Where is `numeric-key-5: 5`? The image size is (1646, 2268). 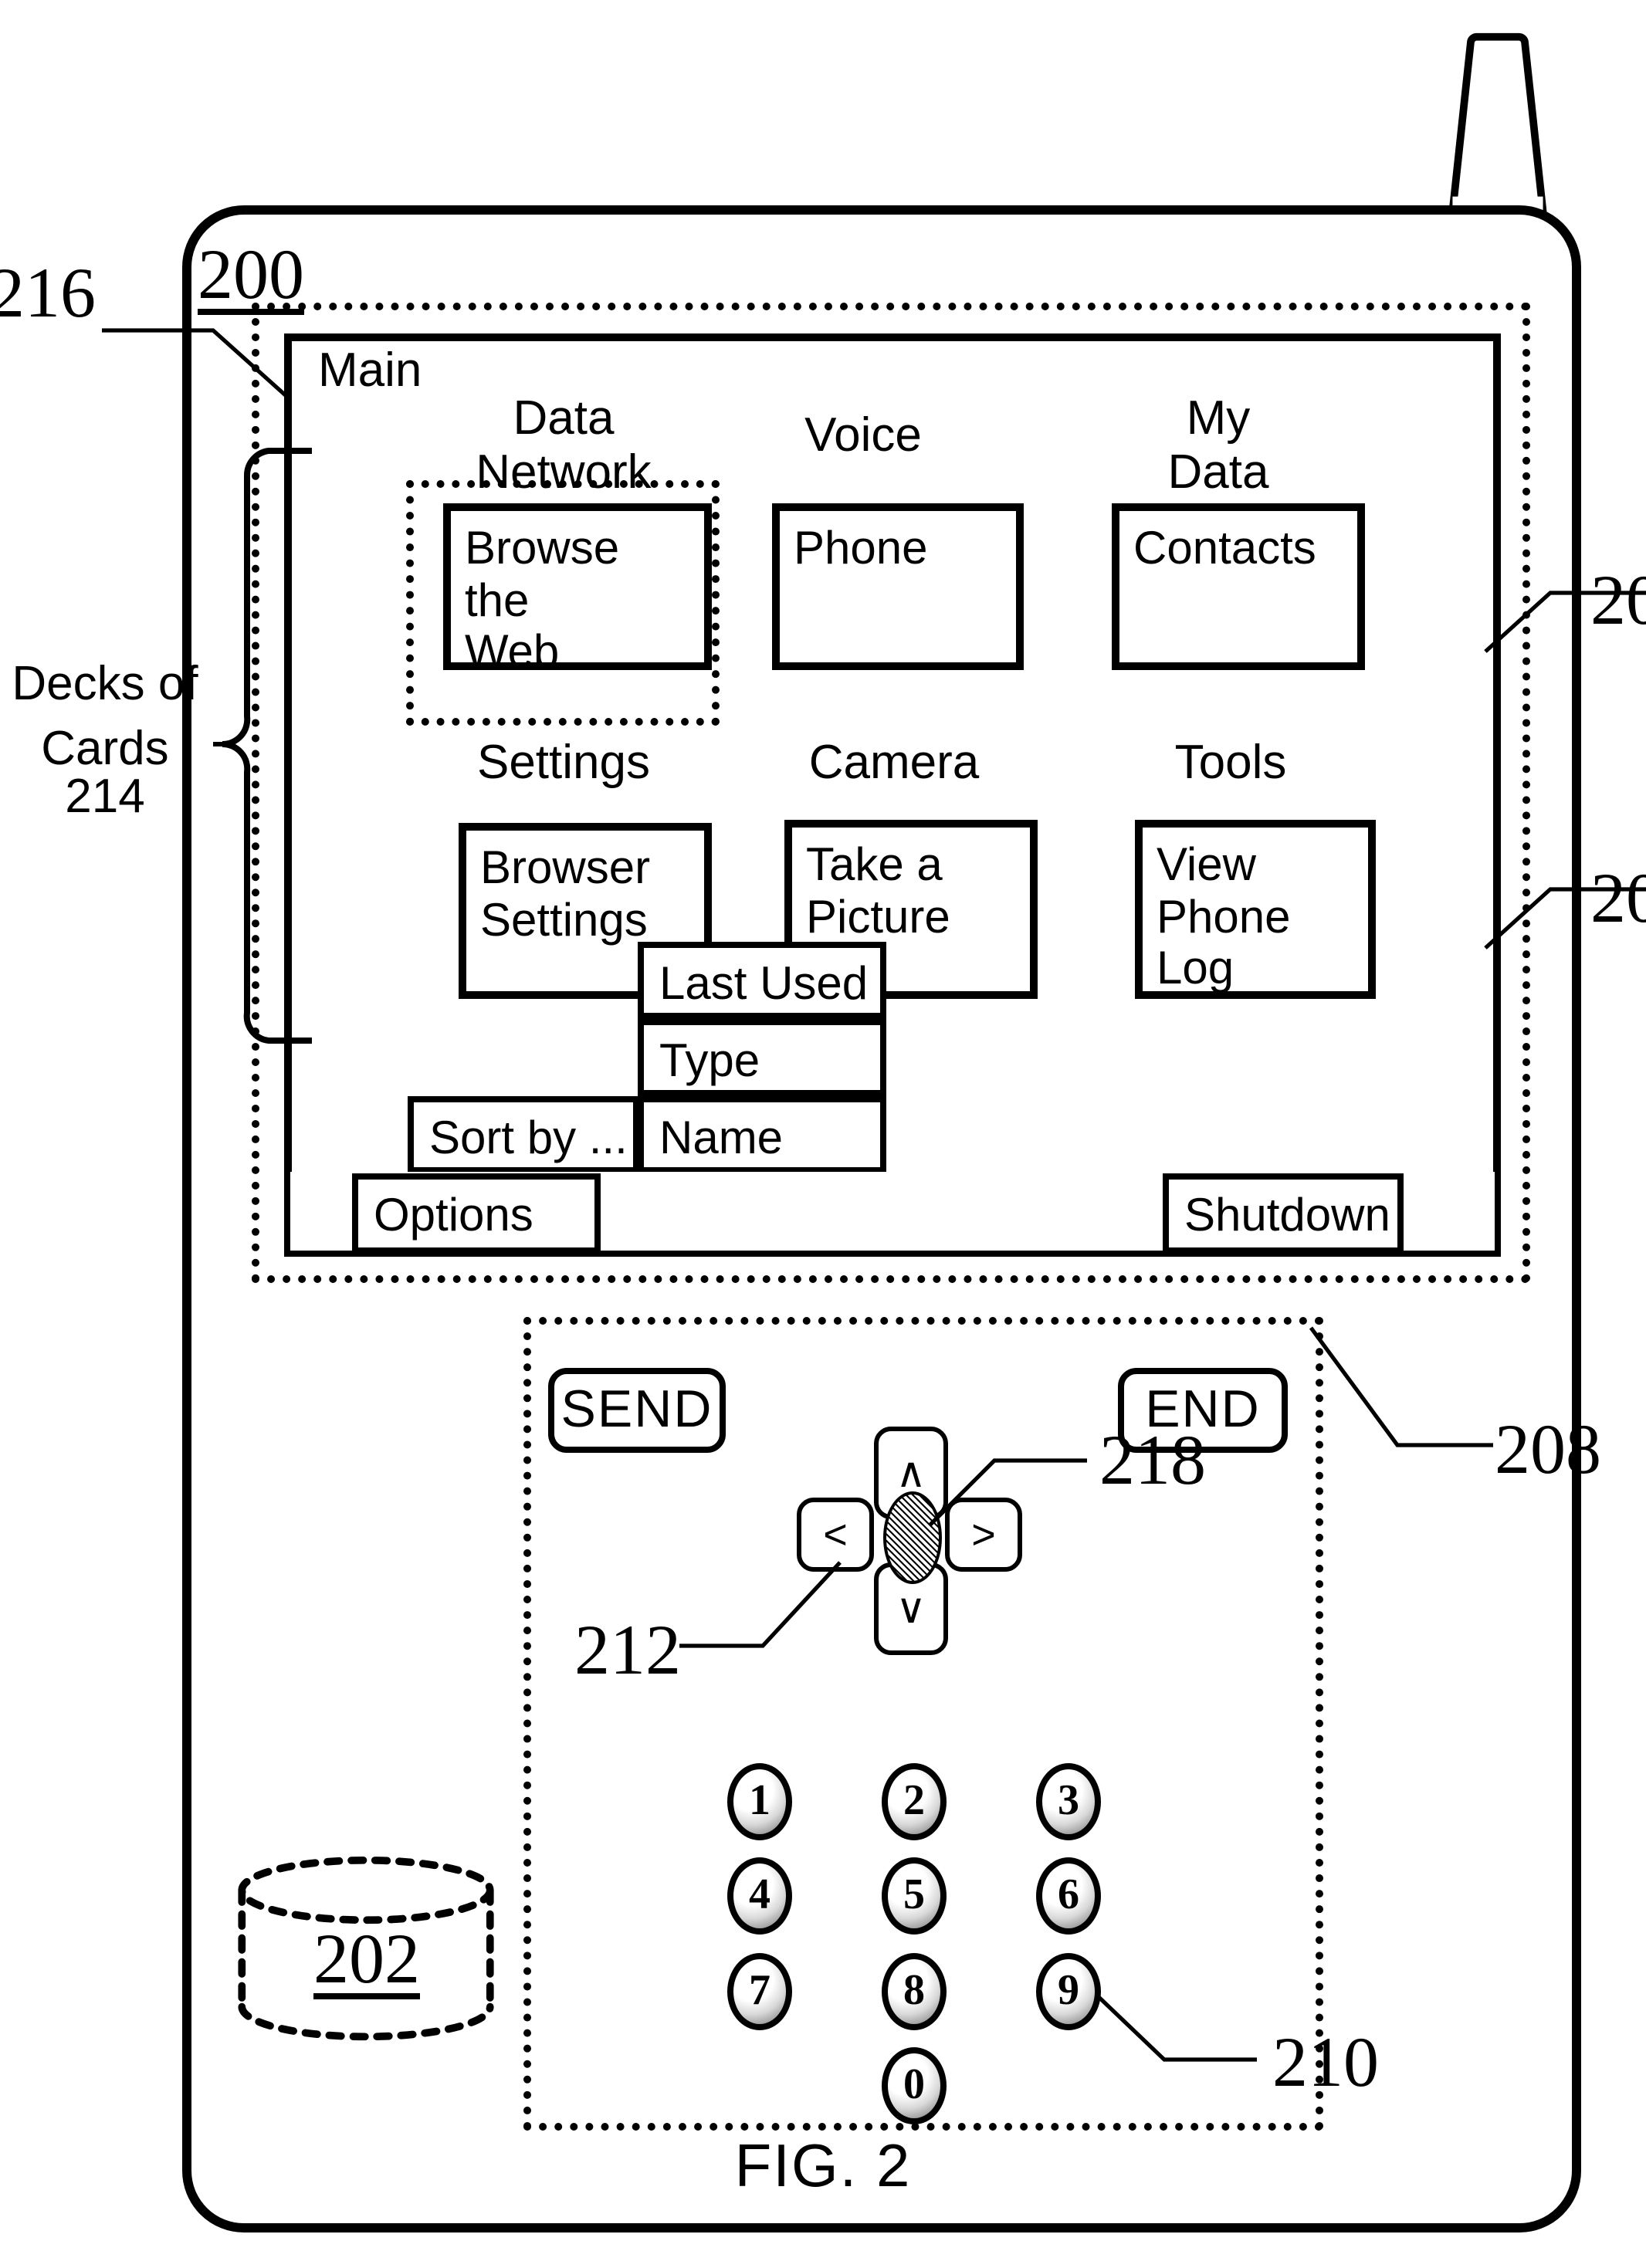
numeric-key-5: 5 is located at coordinates (914, 1896).